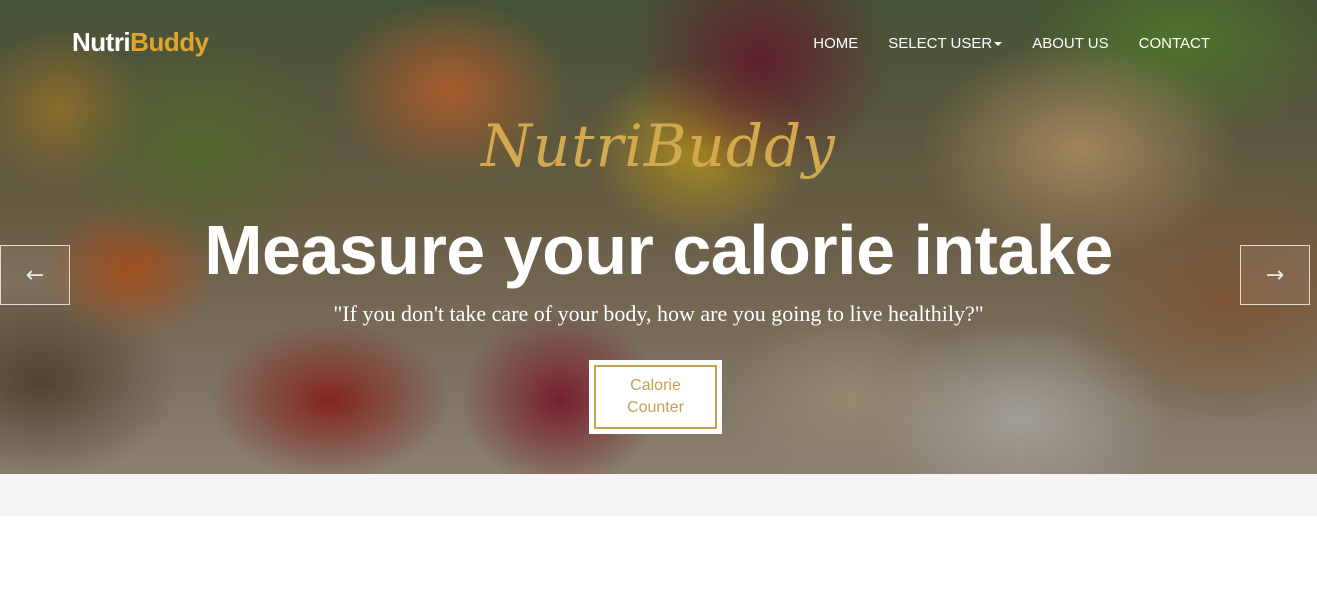  I want to click on hero-bottom-band, so click(658, 495).